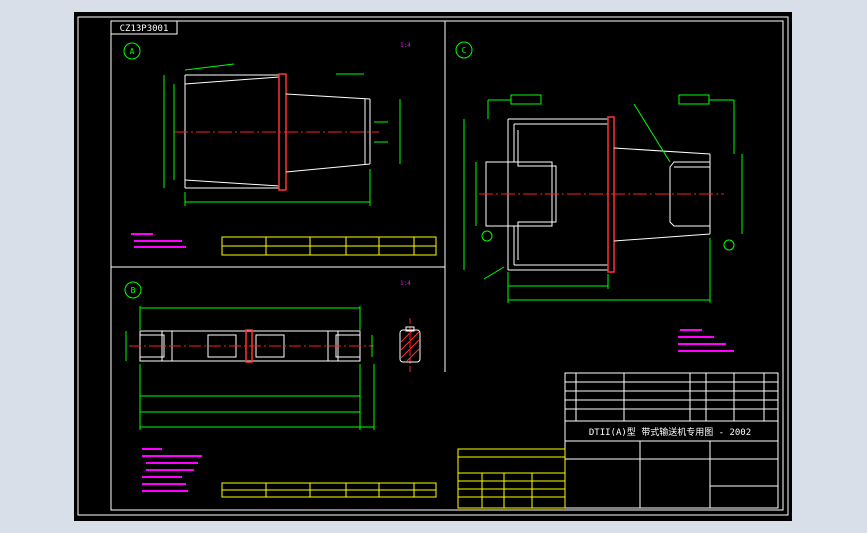  Describe the element at coordinates (405, 283) in the screenshot. I see `view-b-scale: 1:4` at that location.